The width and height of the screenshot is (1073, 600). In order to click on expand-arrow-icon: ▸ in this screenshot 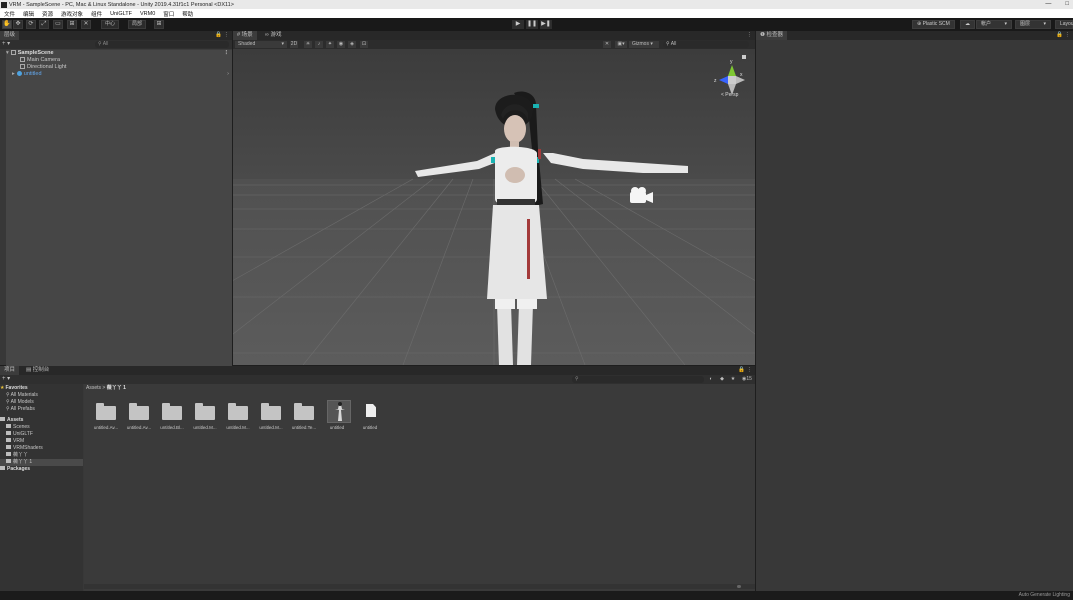, I will do `click(13, 74)`.